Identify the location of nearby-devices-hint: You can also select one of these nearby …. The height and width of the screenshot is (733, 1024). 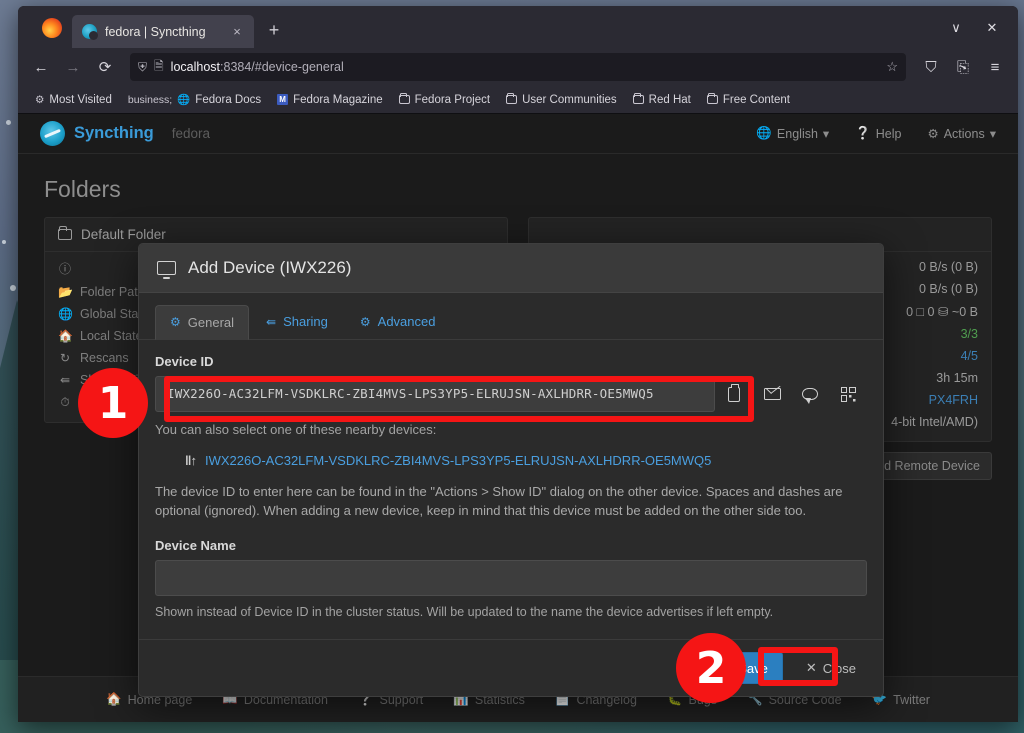
(296, 429).